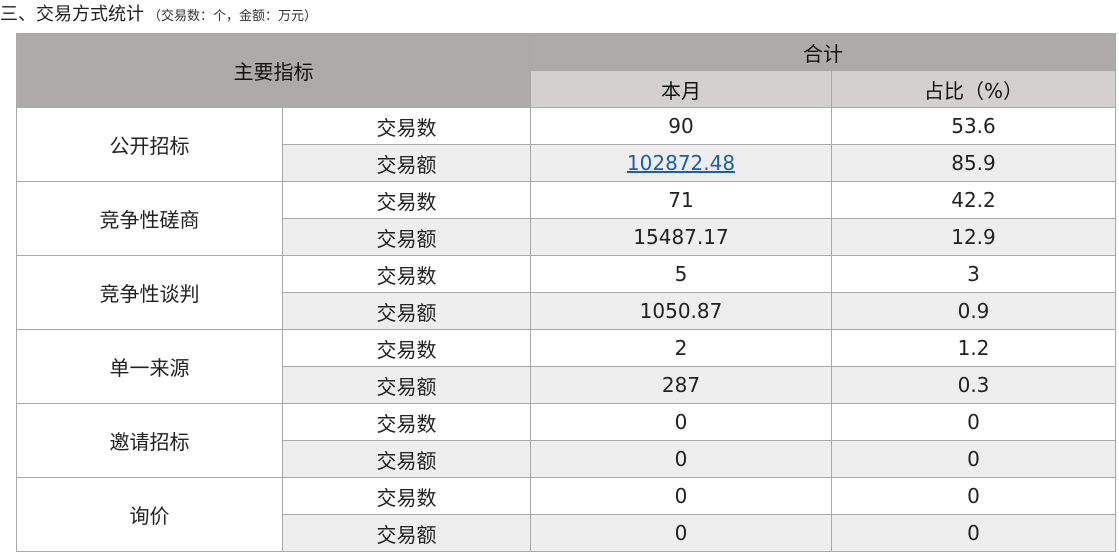 This screenshot has height=558, width=1119. I want to click on month-value: 5, so click(681, 274).